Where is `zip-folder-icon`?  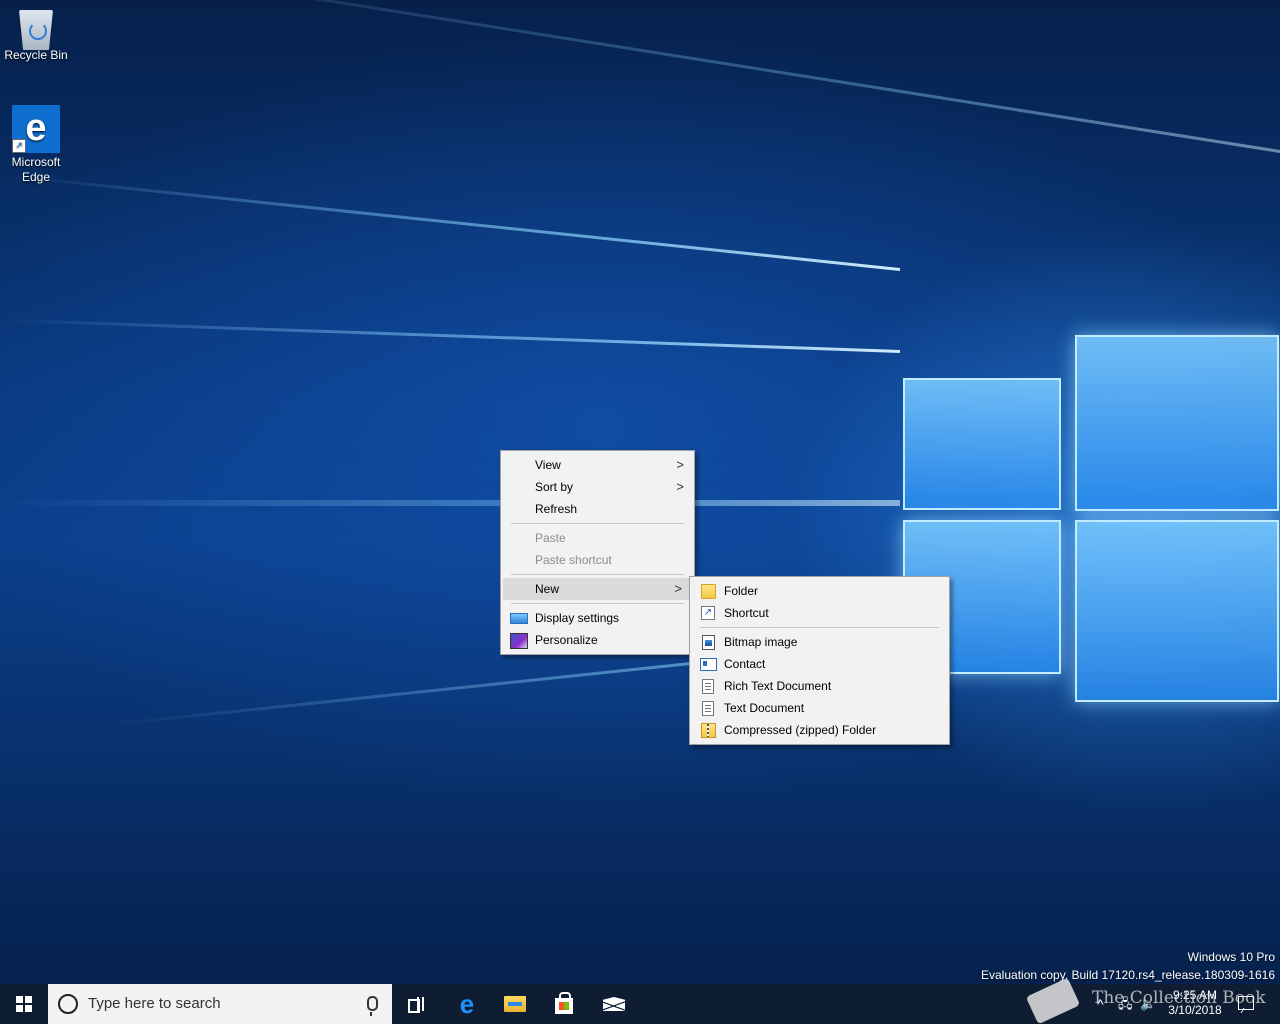 zip-folder-icon is located at coordinates (708, 730).